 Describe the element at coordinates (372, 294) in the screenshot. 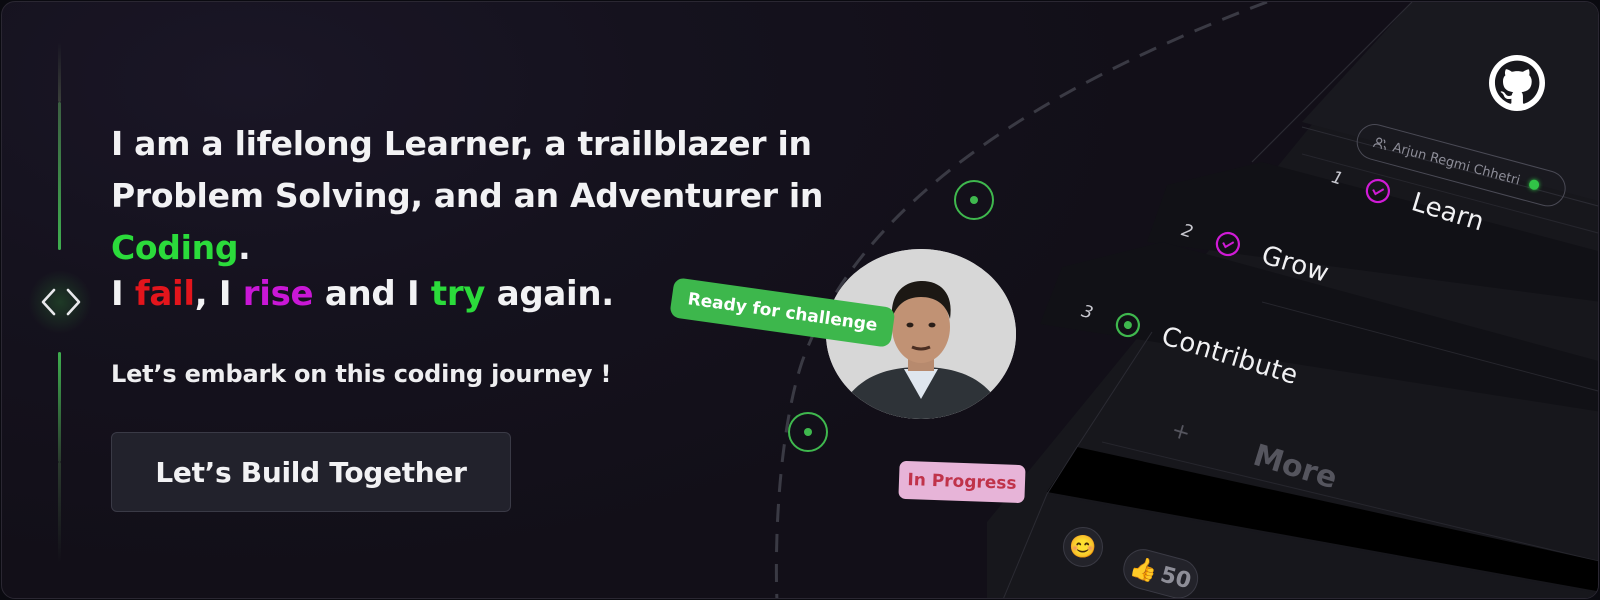

I see `motto-word: and I` at that location.